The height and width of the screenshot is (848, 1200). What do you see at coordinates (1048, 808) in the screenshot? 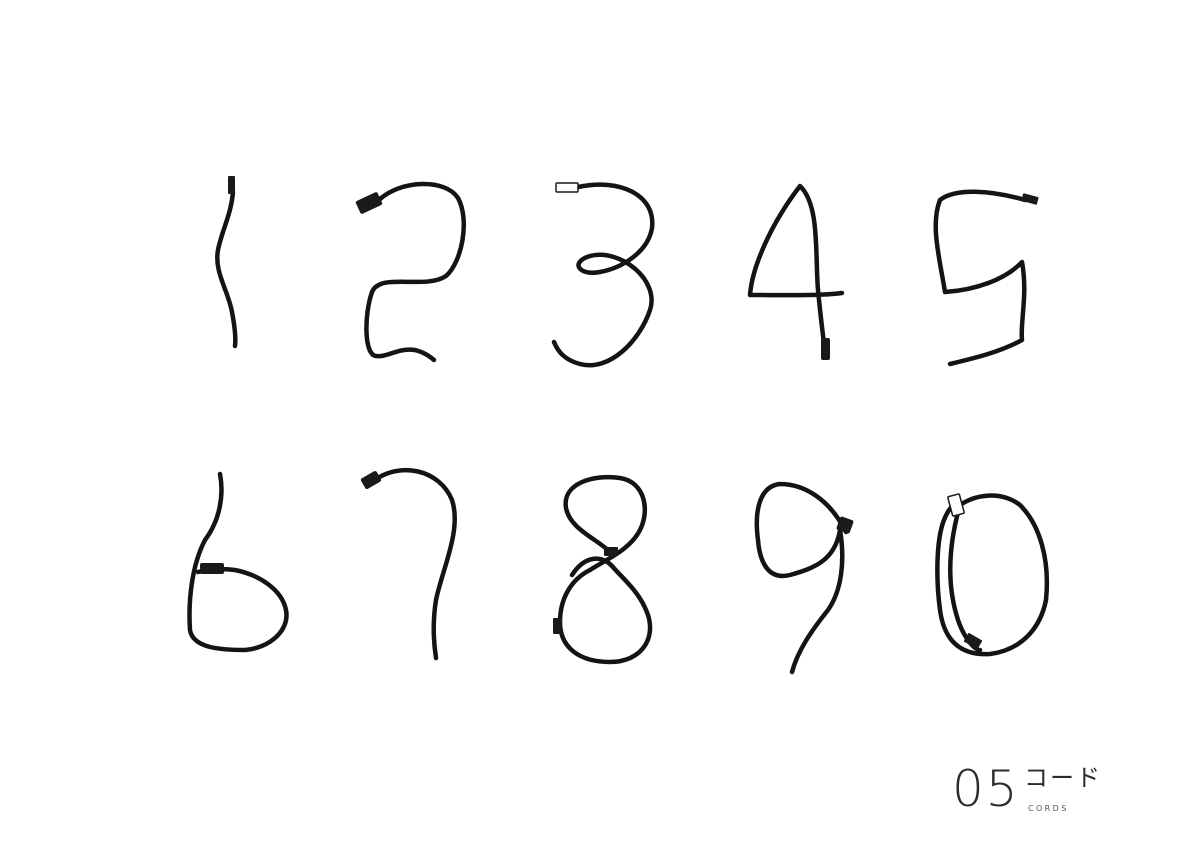
I see `caption-subtitle: CORDS` at bounding box center [1048, 808].